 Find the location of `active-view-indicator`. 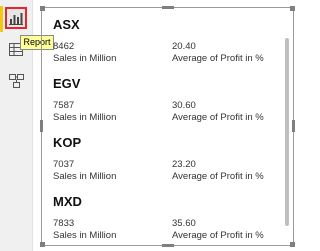

active-view-indicator is located at coordinates (1, 19).